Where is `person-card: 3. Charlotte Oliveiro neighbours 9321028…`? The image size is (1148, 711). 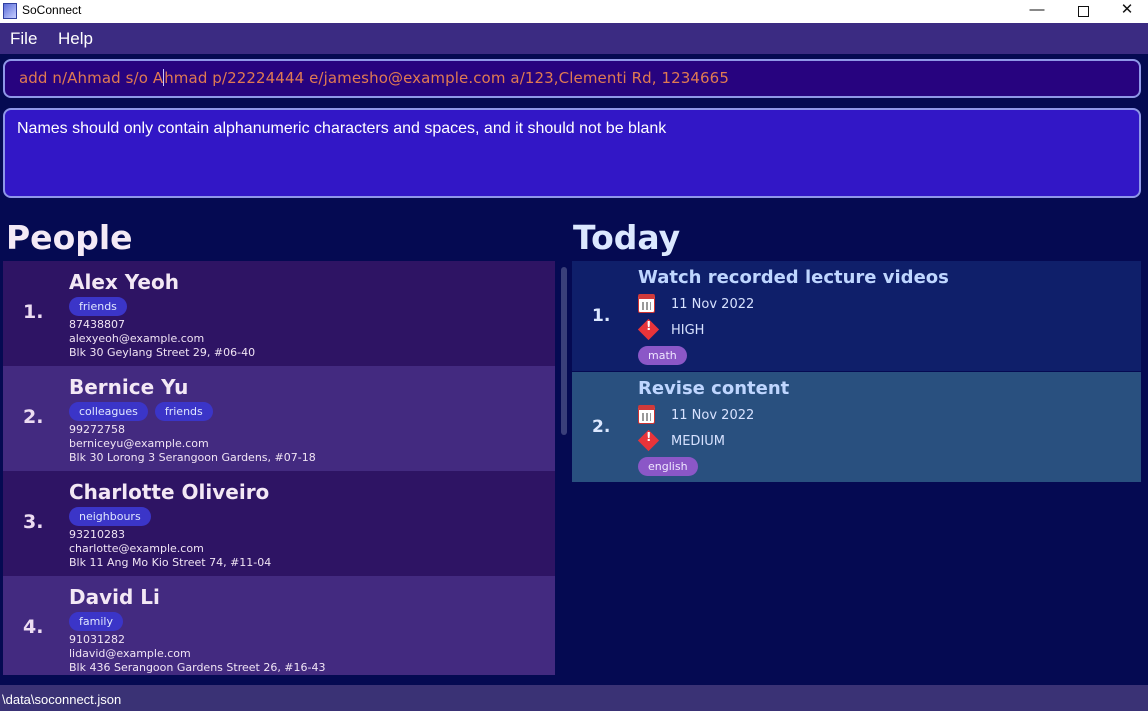
person-card: 3. Charlotte Oliveiro neighbours 9321028… is located at coordinates (279, 523).